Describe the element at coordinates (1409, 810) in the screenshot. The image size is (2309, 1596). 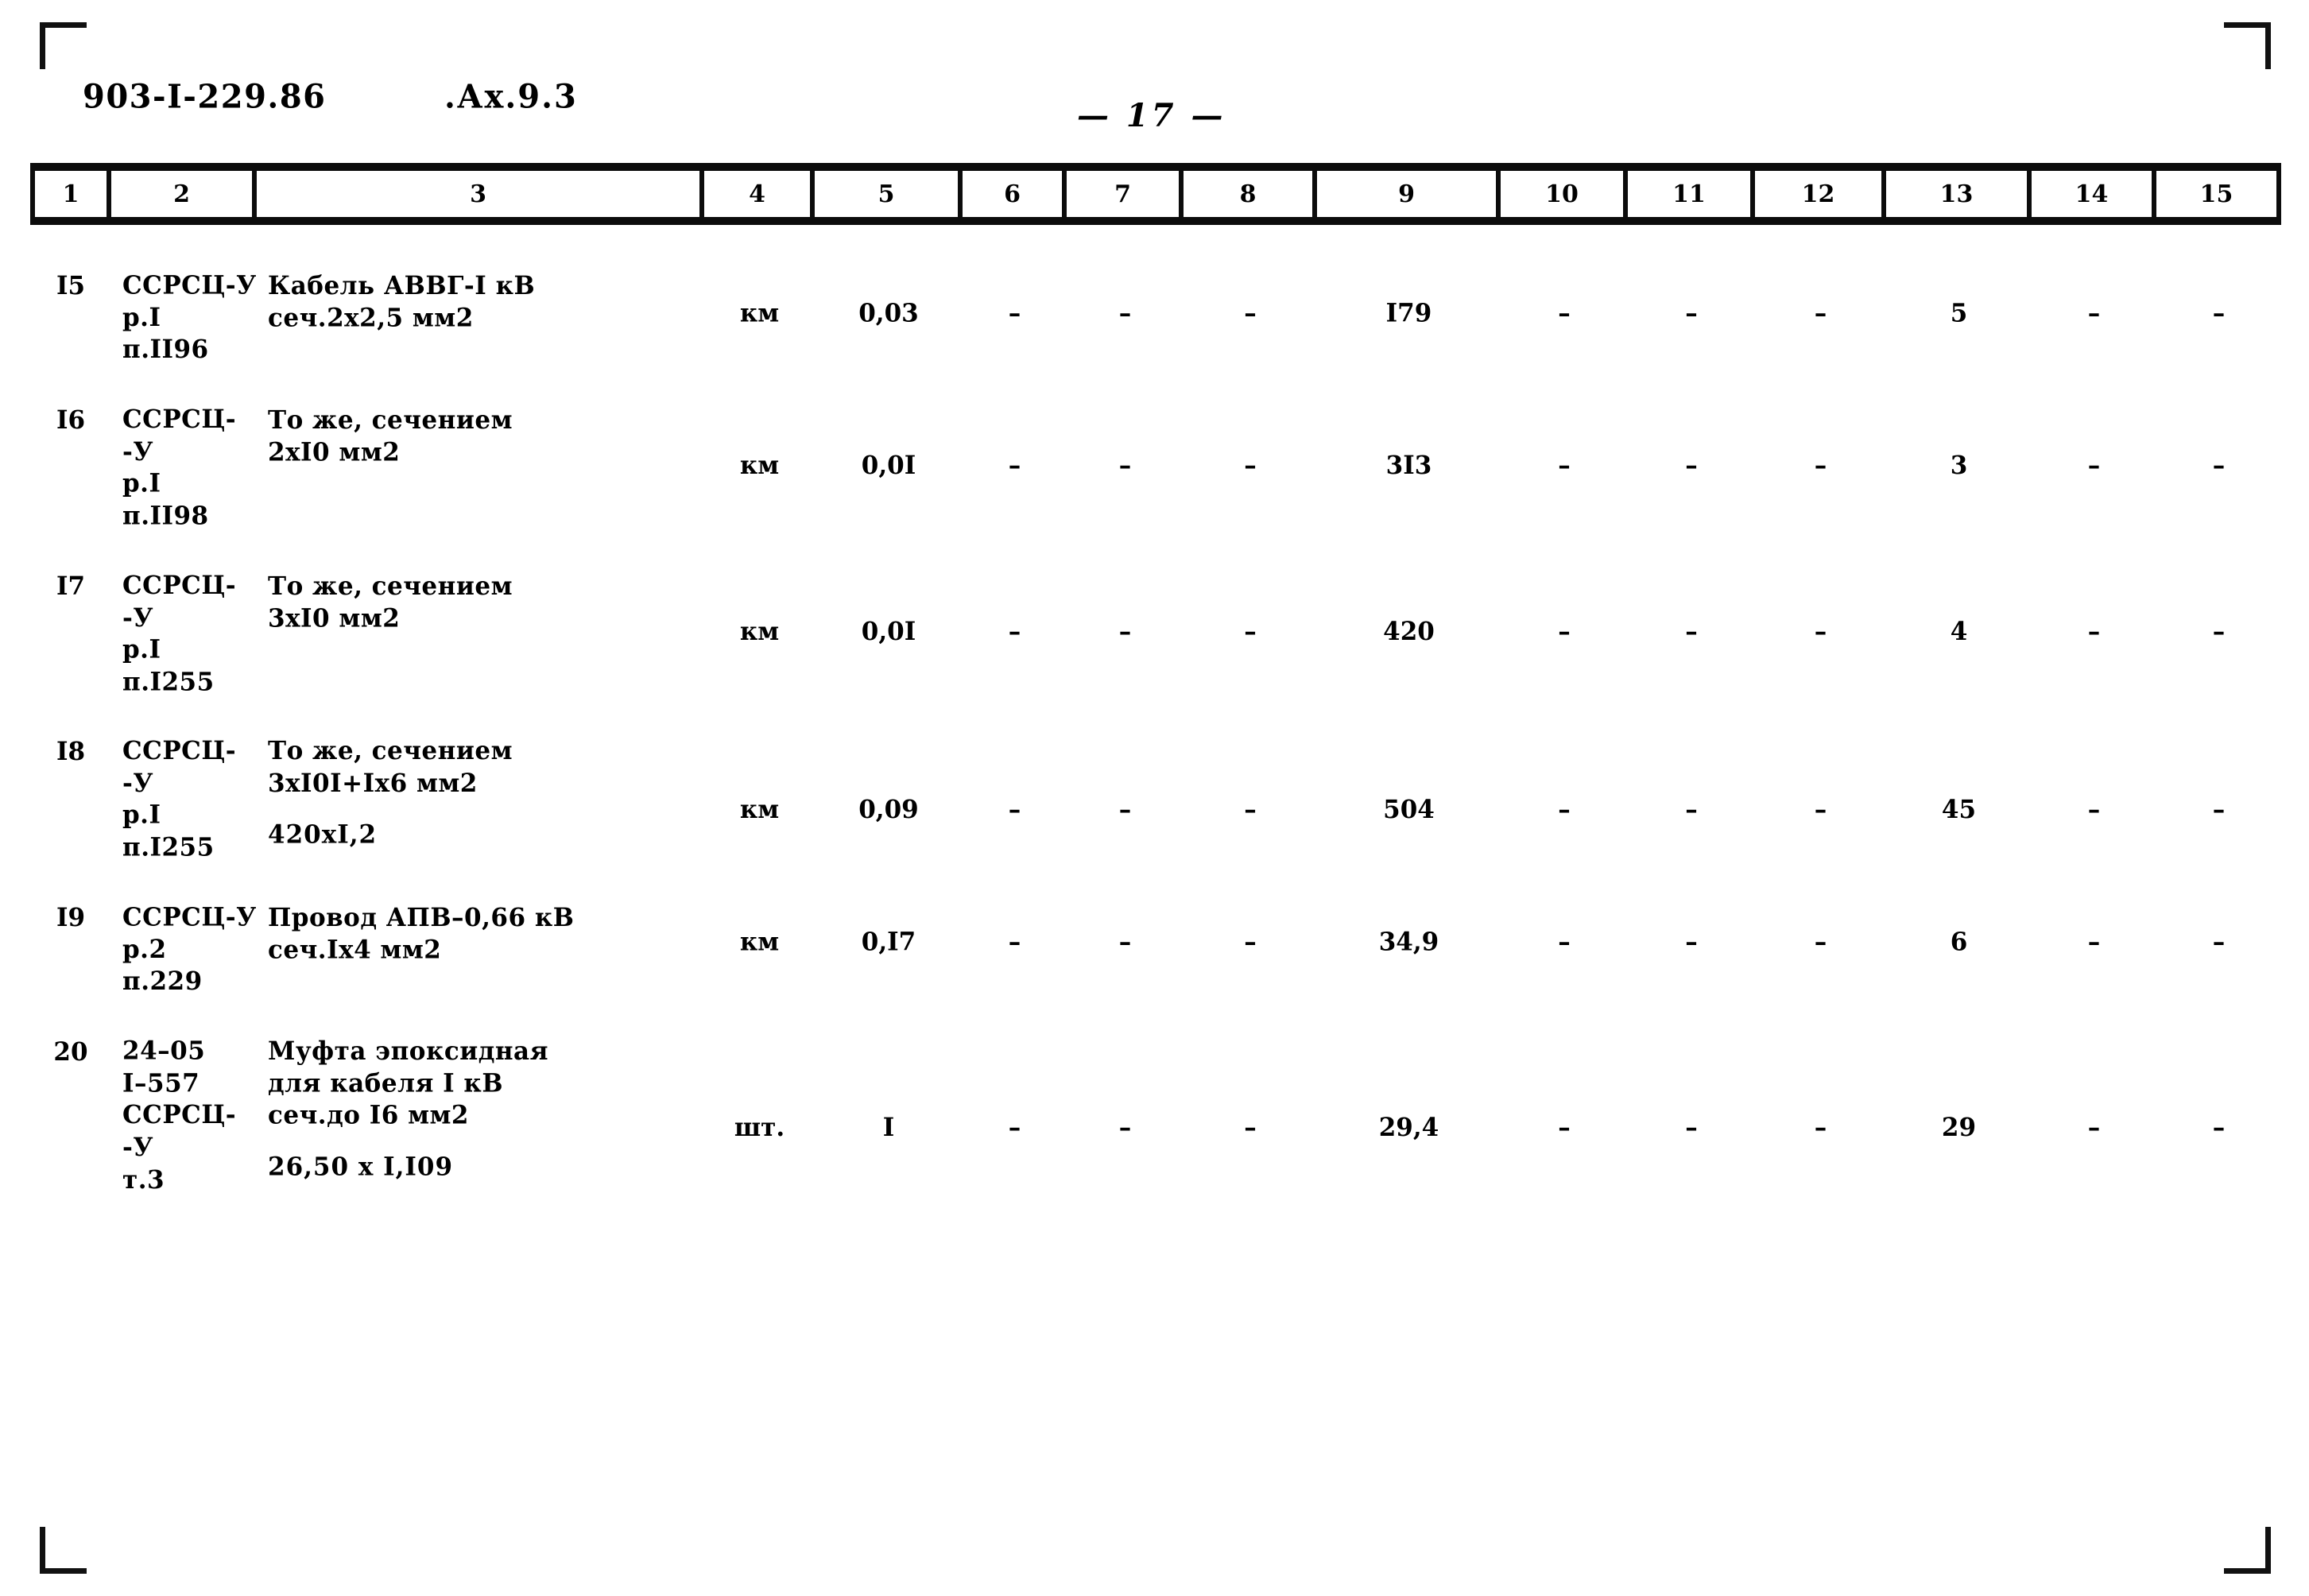
I see `row-col9: 504` at that location.